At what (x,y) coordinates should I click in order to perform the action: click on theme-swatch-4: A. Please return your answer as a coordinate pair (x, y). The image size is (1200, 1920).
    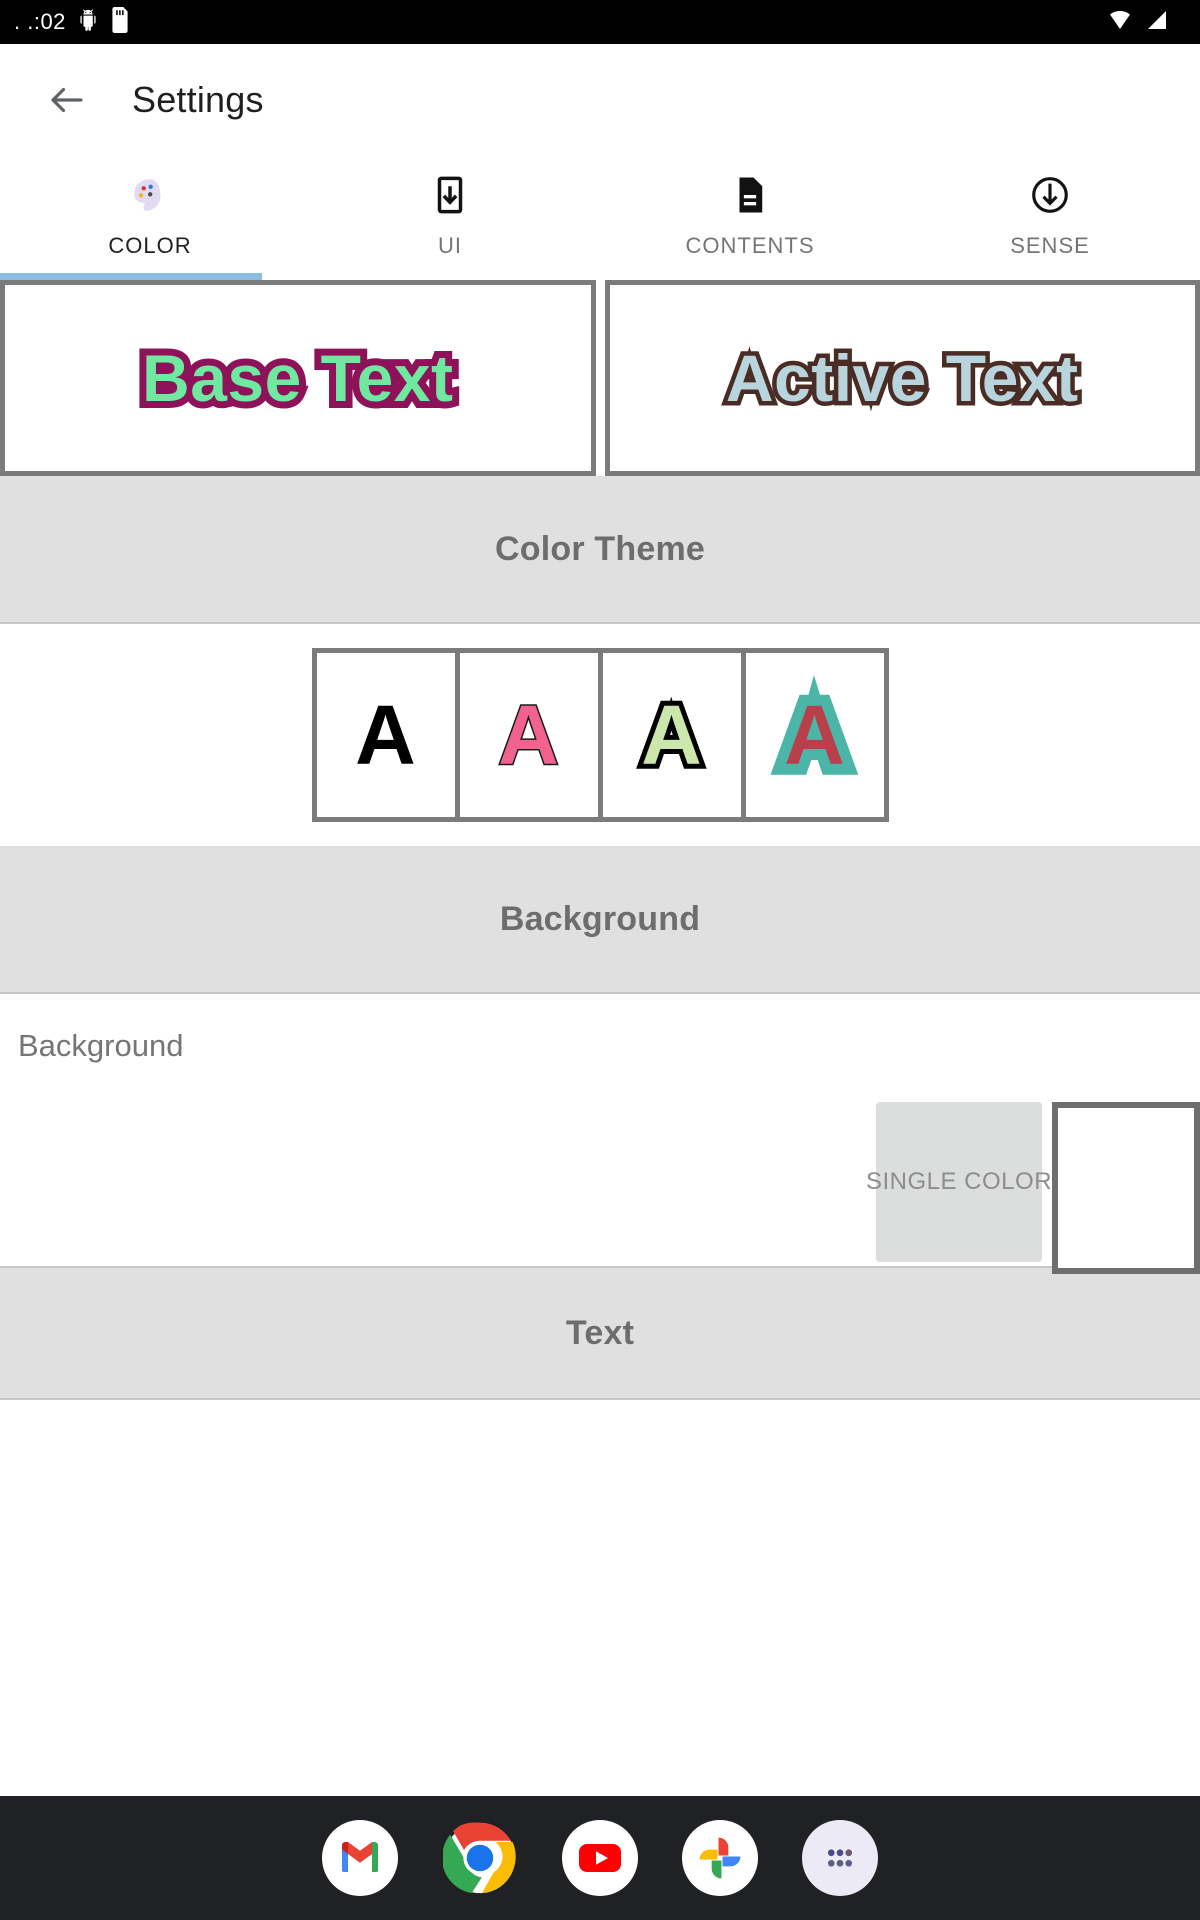
    Looking at the image, I should click on (814, 735).